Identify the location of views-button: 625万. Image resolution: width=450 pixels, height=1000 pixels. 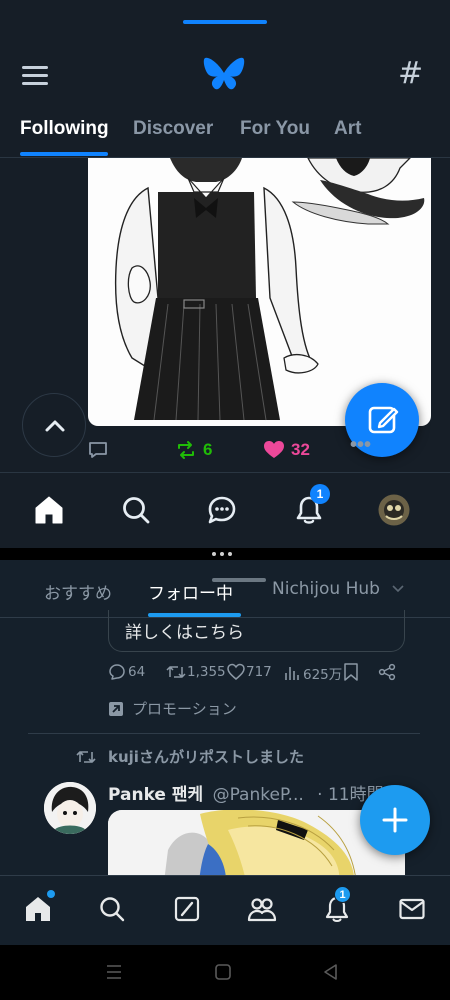
(312, 673).